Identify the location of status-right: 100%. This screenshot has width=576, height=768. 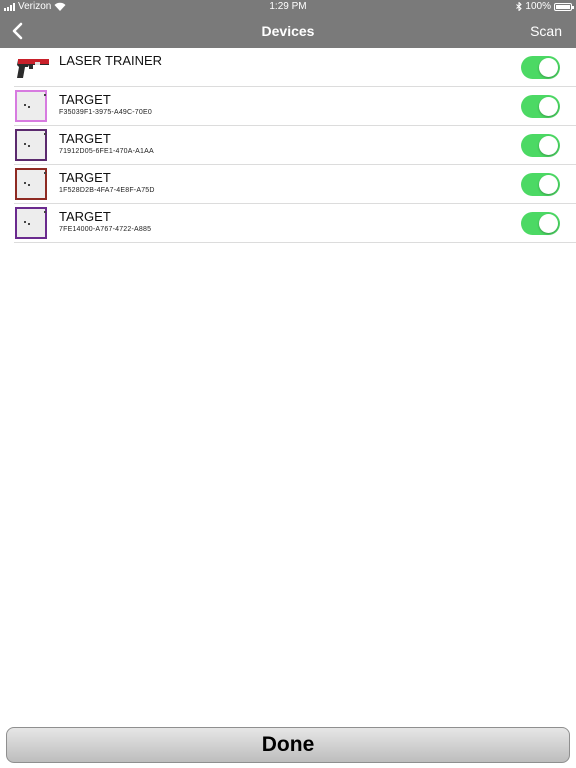
(545, 6).